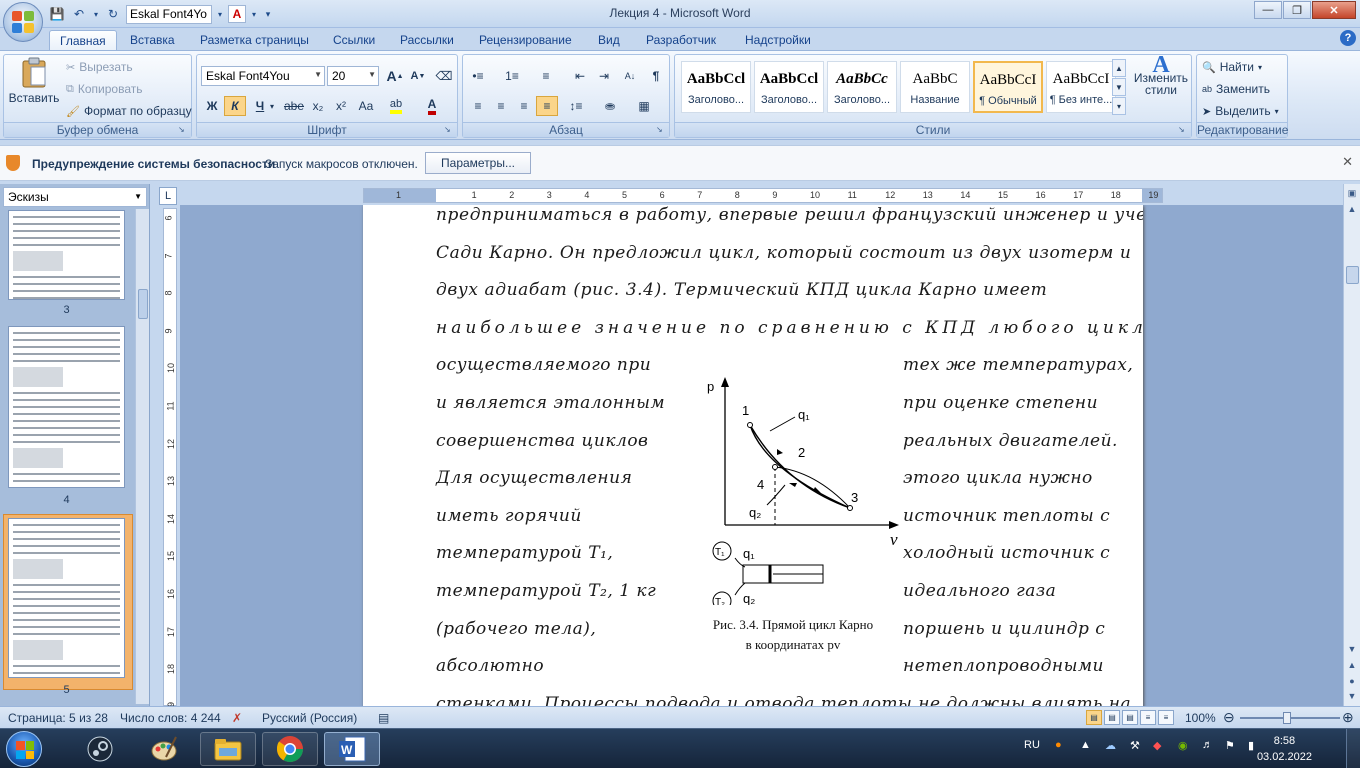 This screenshot has width=1360, height=768. What do you see at coordinates (1010, 441) in the screenshot?
I see `document-text-line: реальных двигателей.` at bounding box center [1010, 441].